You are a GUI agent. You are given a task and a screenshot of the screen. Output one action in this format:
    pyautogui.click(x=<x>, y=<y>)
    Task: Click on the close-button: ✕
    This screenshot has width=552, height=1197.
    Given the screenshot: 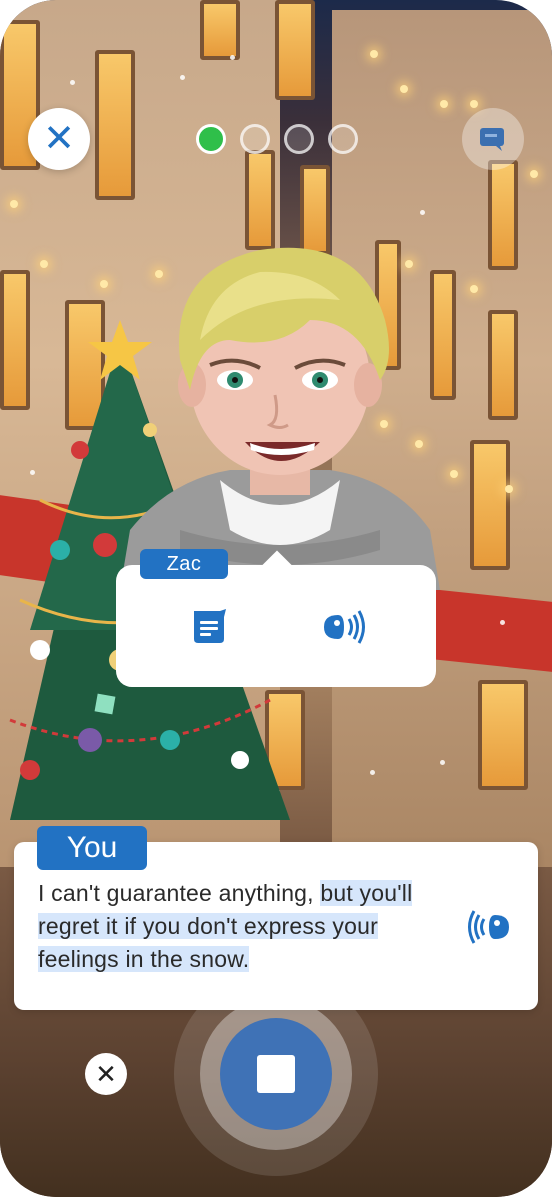 What is the action you would take?
    pyautogui.click(x=59, y=139)
    